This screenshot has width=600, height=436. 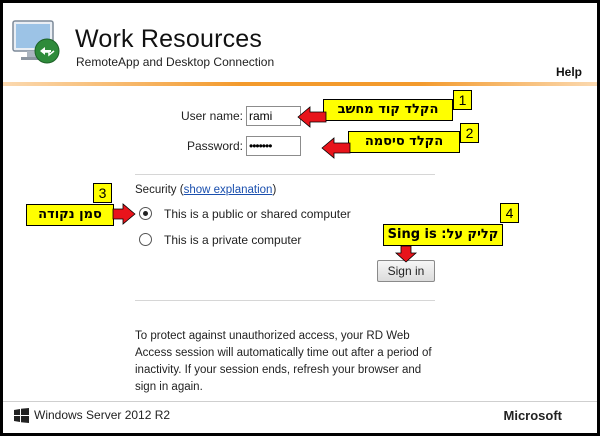 I want to click on app-subtitle: RemoteApp and Desktop Connection, so click(x=175, y=62).